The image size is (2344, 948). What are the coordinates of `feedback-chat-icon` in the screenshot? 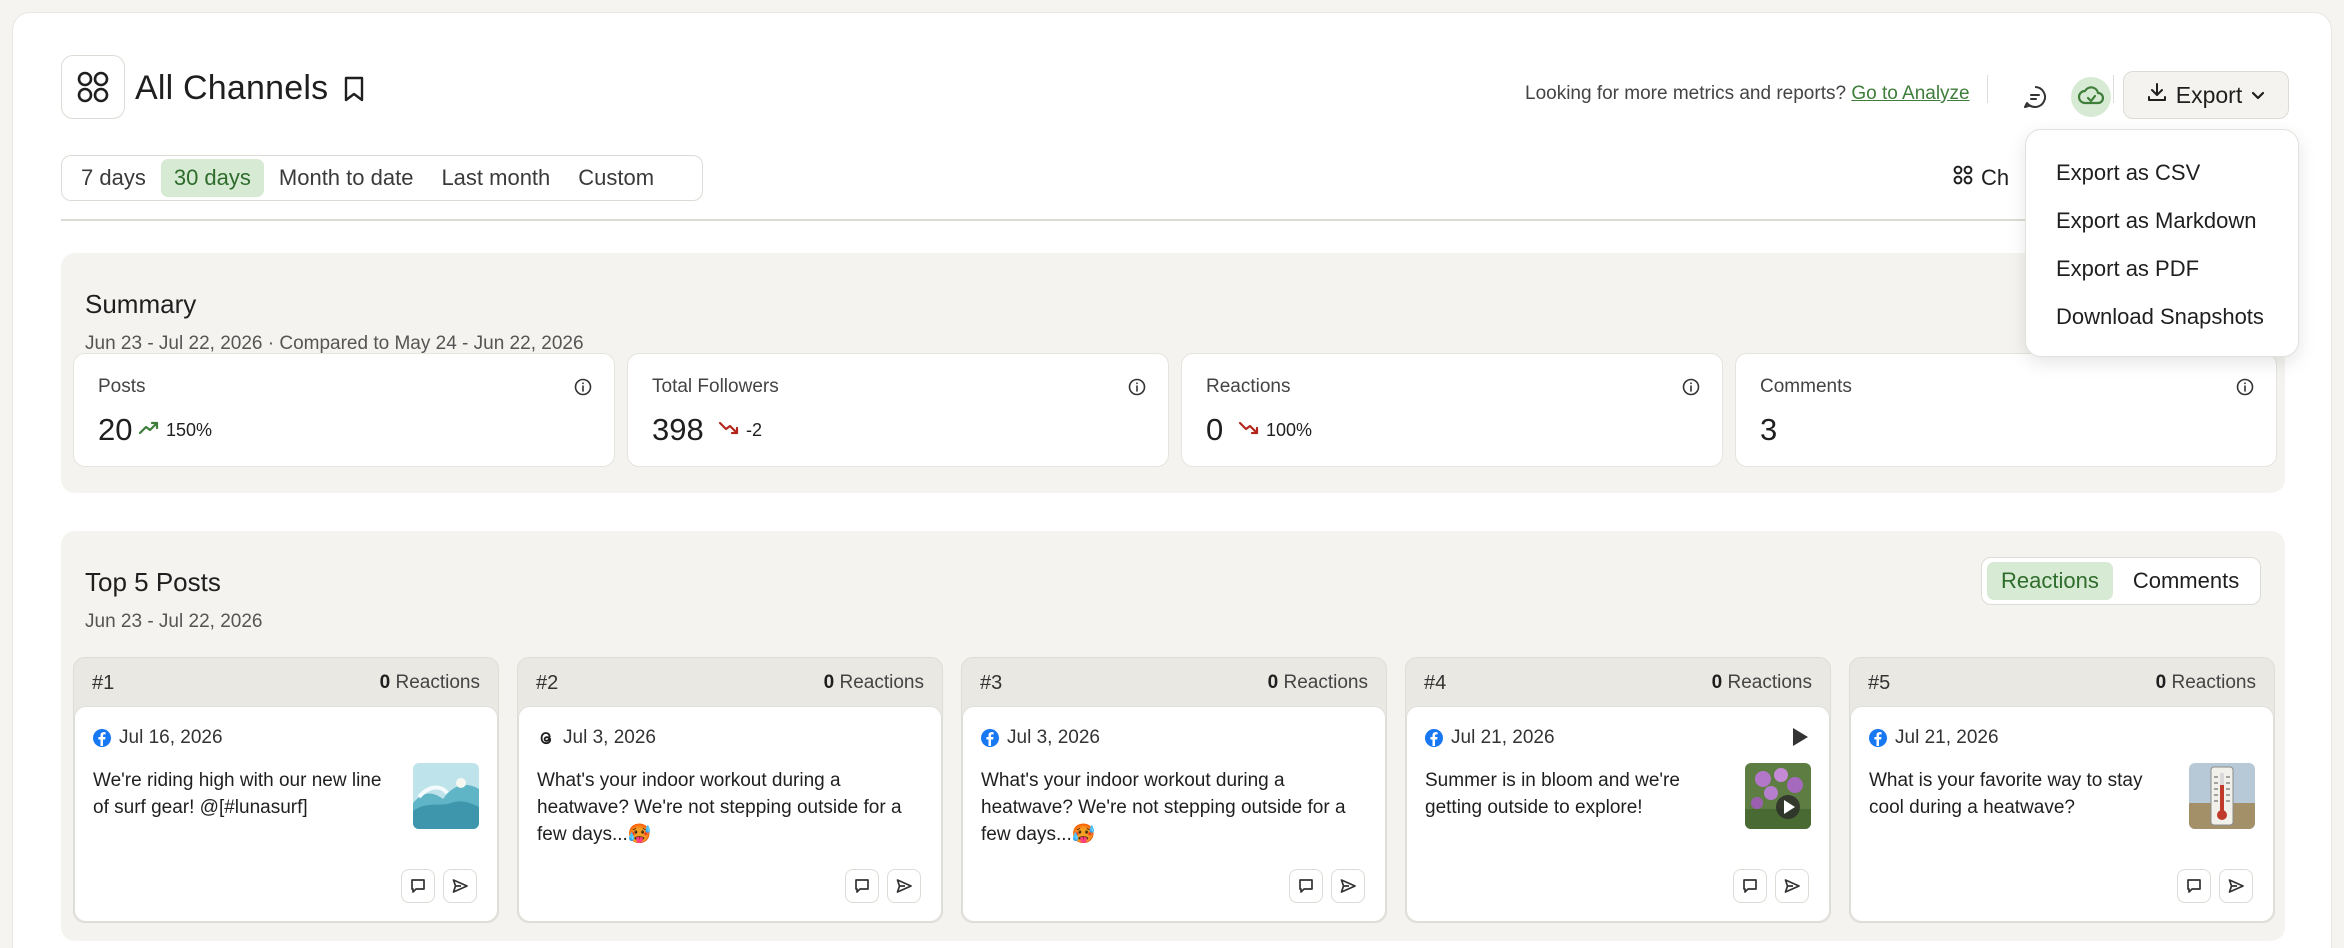 It's located at (2035, 97).